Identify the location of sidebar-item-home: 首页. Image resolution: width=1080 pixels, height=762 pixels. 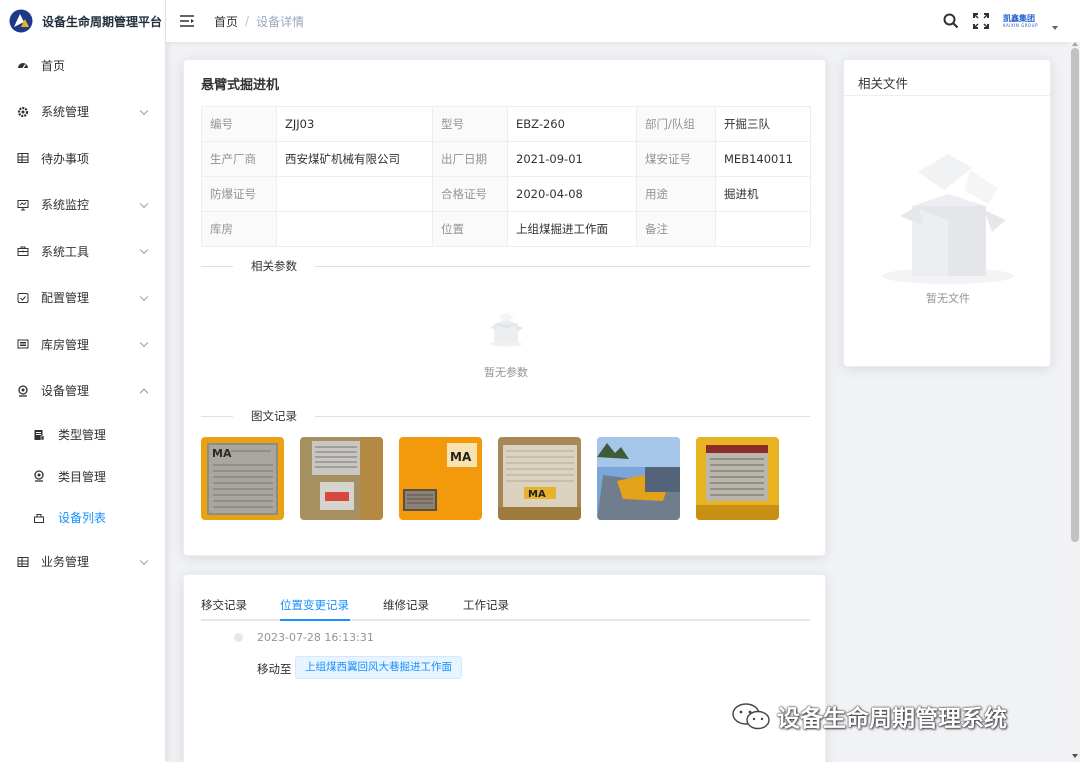
(82, 65).